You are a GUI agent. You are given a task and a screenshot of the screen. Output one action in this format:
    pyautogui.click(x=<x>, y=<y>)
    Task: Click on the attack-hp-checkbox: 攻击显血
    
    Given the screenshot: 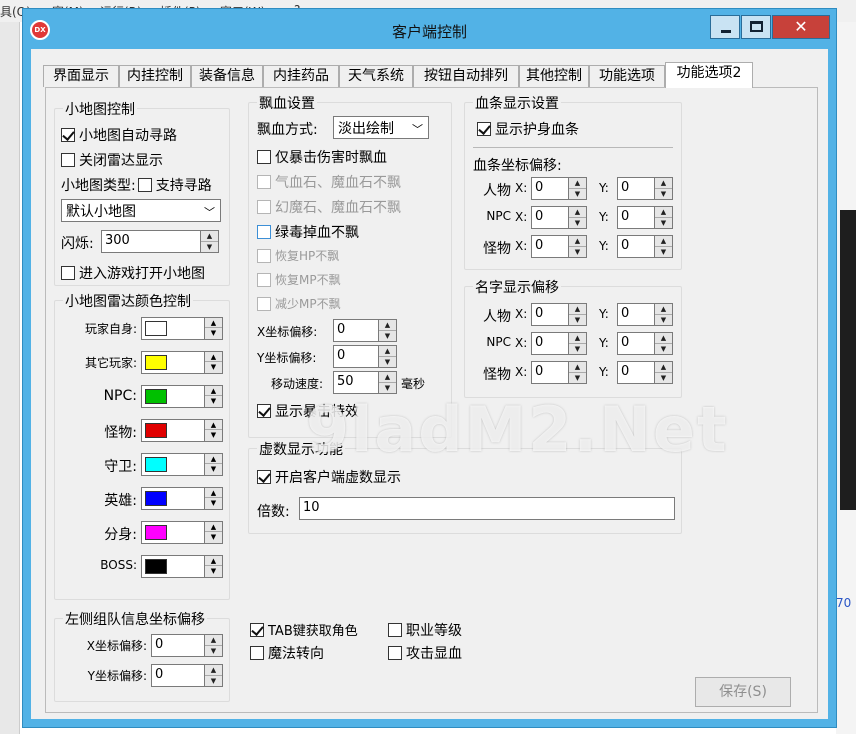 What is the action you would take?
    pyautogui.click(x=425, y=653)
    